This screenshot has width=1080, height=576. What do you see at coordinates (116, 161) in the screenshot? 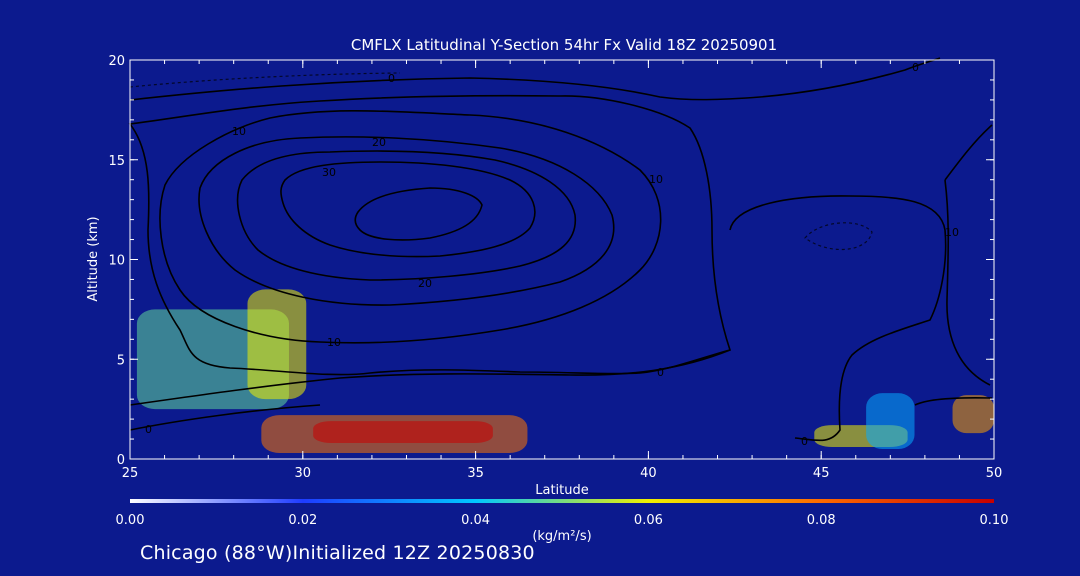
I see `y-tick-label: 15` at bounding box center [116, 161].